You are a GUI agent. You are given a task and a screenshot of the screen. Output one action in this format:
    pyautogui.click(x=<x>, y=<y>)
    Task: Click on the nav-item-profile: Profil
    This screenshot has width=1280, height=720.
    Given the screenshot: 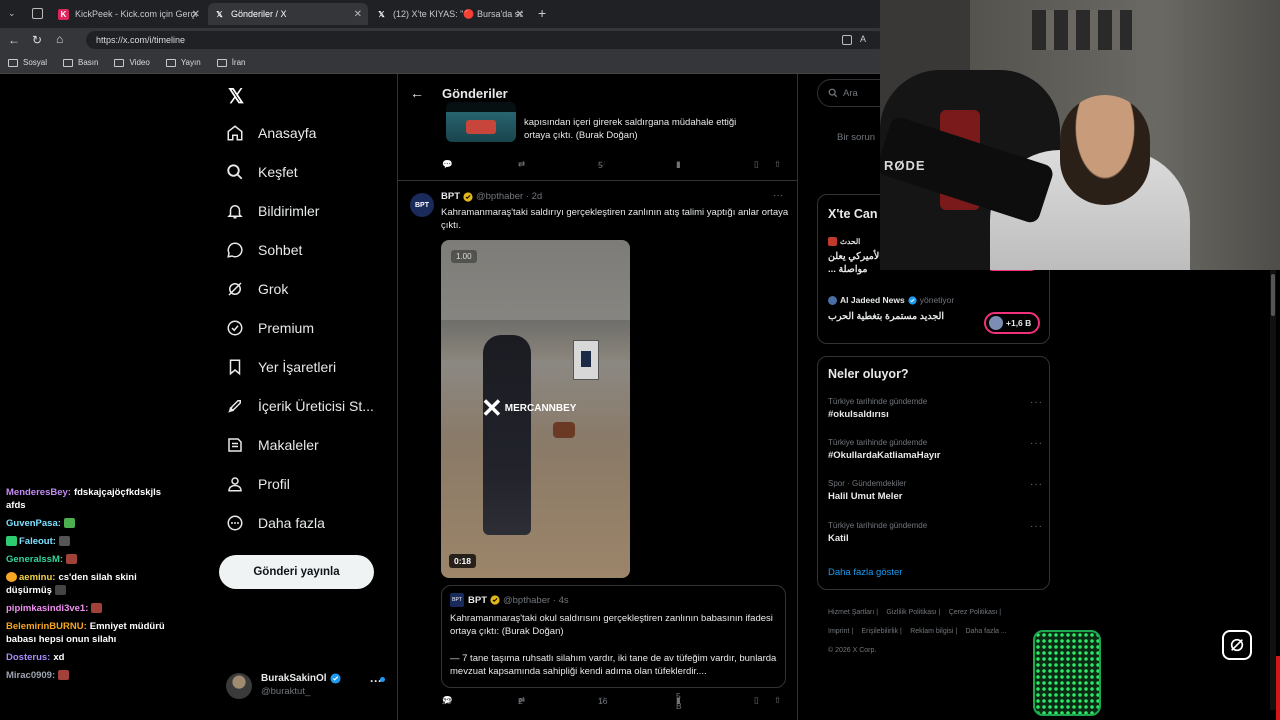 What is the action you would take?
    pyautogui.click(x=258, y=484)
    